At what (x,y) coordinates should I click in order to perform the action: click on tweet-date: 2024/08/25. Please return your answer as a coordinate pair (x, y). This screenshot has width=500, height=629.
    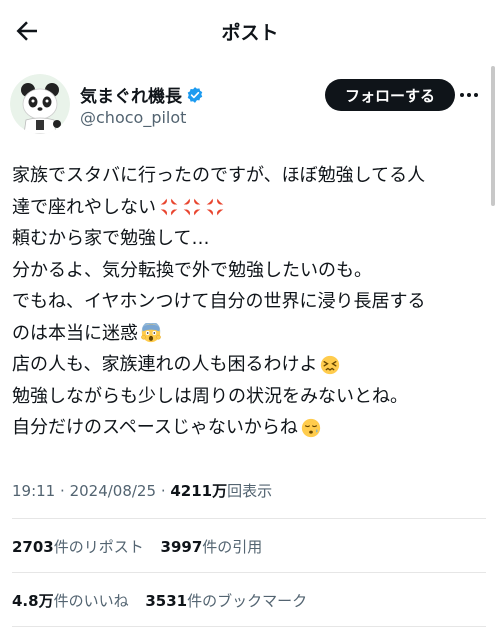
    Looking at the image, I should click on (113, 491).